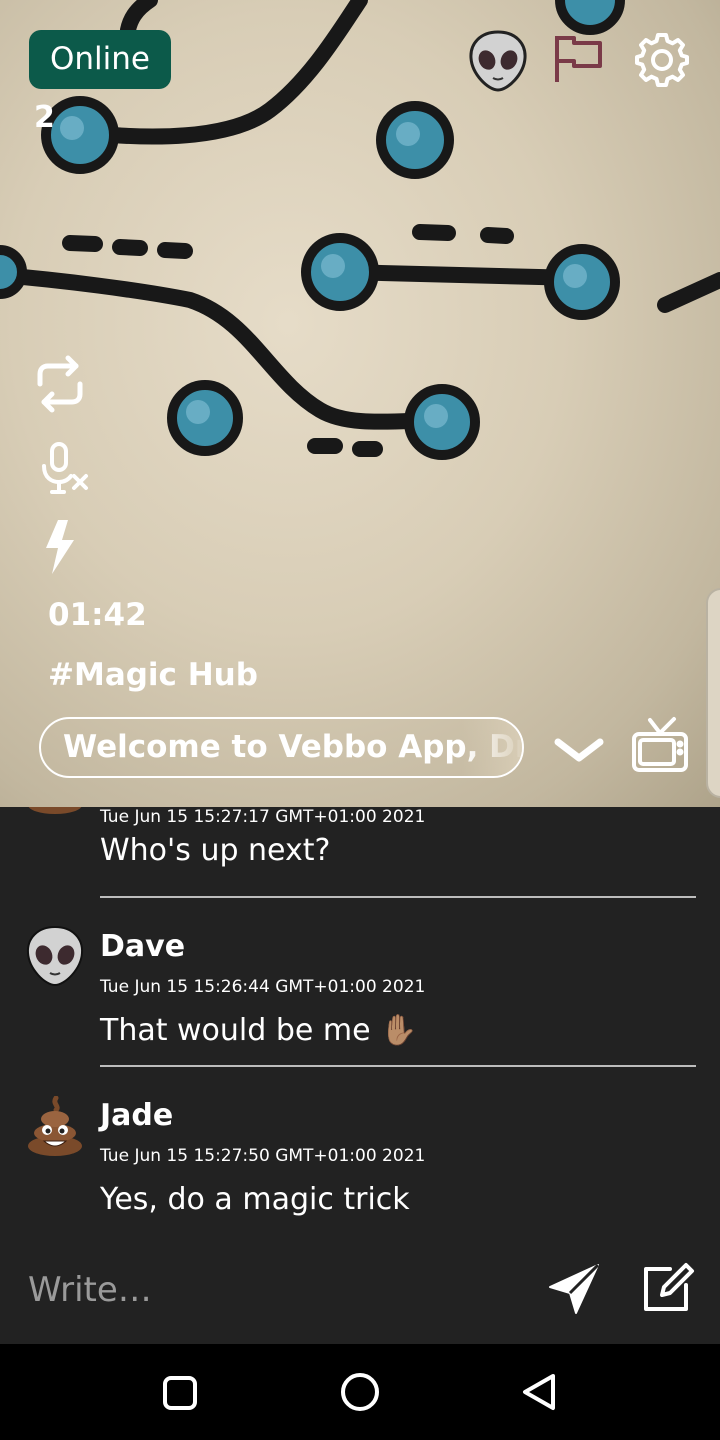 Image resolution: width=720 pixels, height=1440 pixels. What do you see at coordinates (498, 61) in the screenshot?
I see `alien-icon` at bounding box center [498, 61].